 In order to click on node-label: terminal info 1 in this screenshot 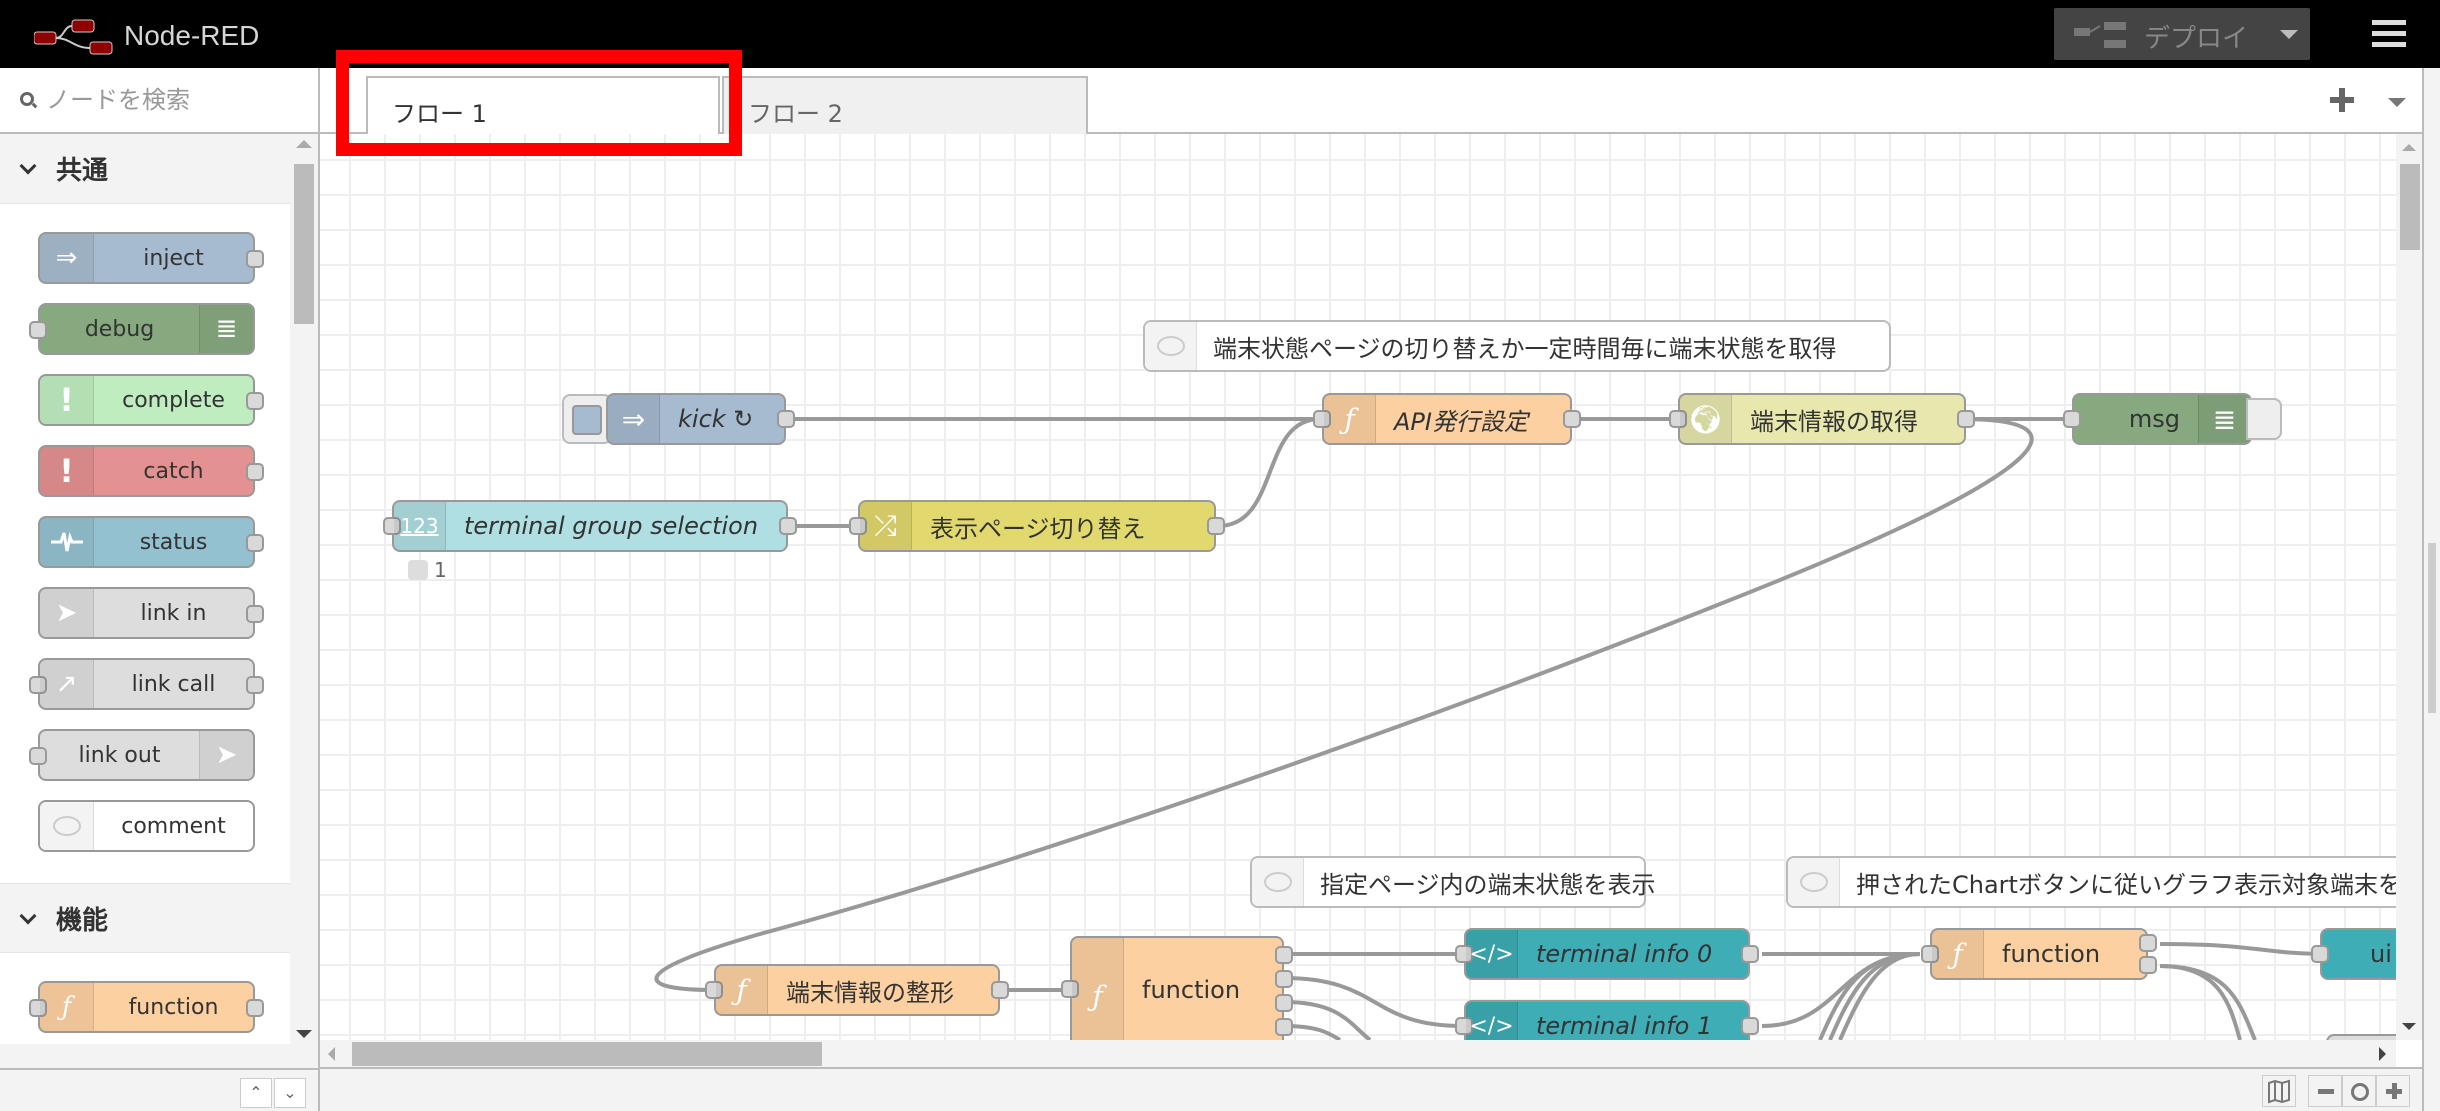, I will do `click(1624, 1026)`.